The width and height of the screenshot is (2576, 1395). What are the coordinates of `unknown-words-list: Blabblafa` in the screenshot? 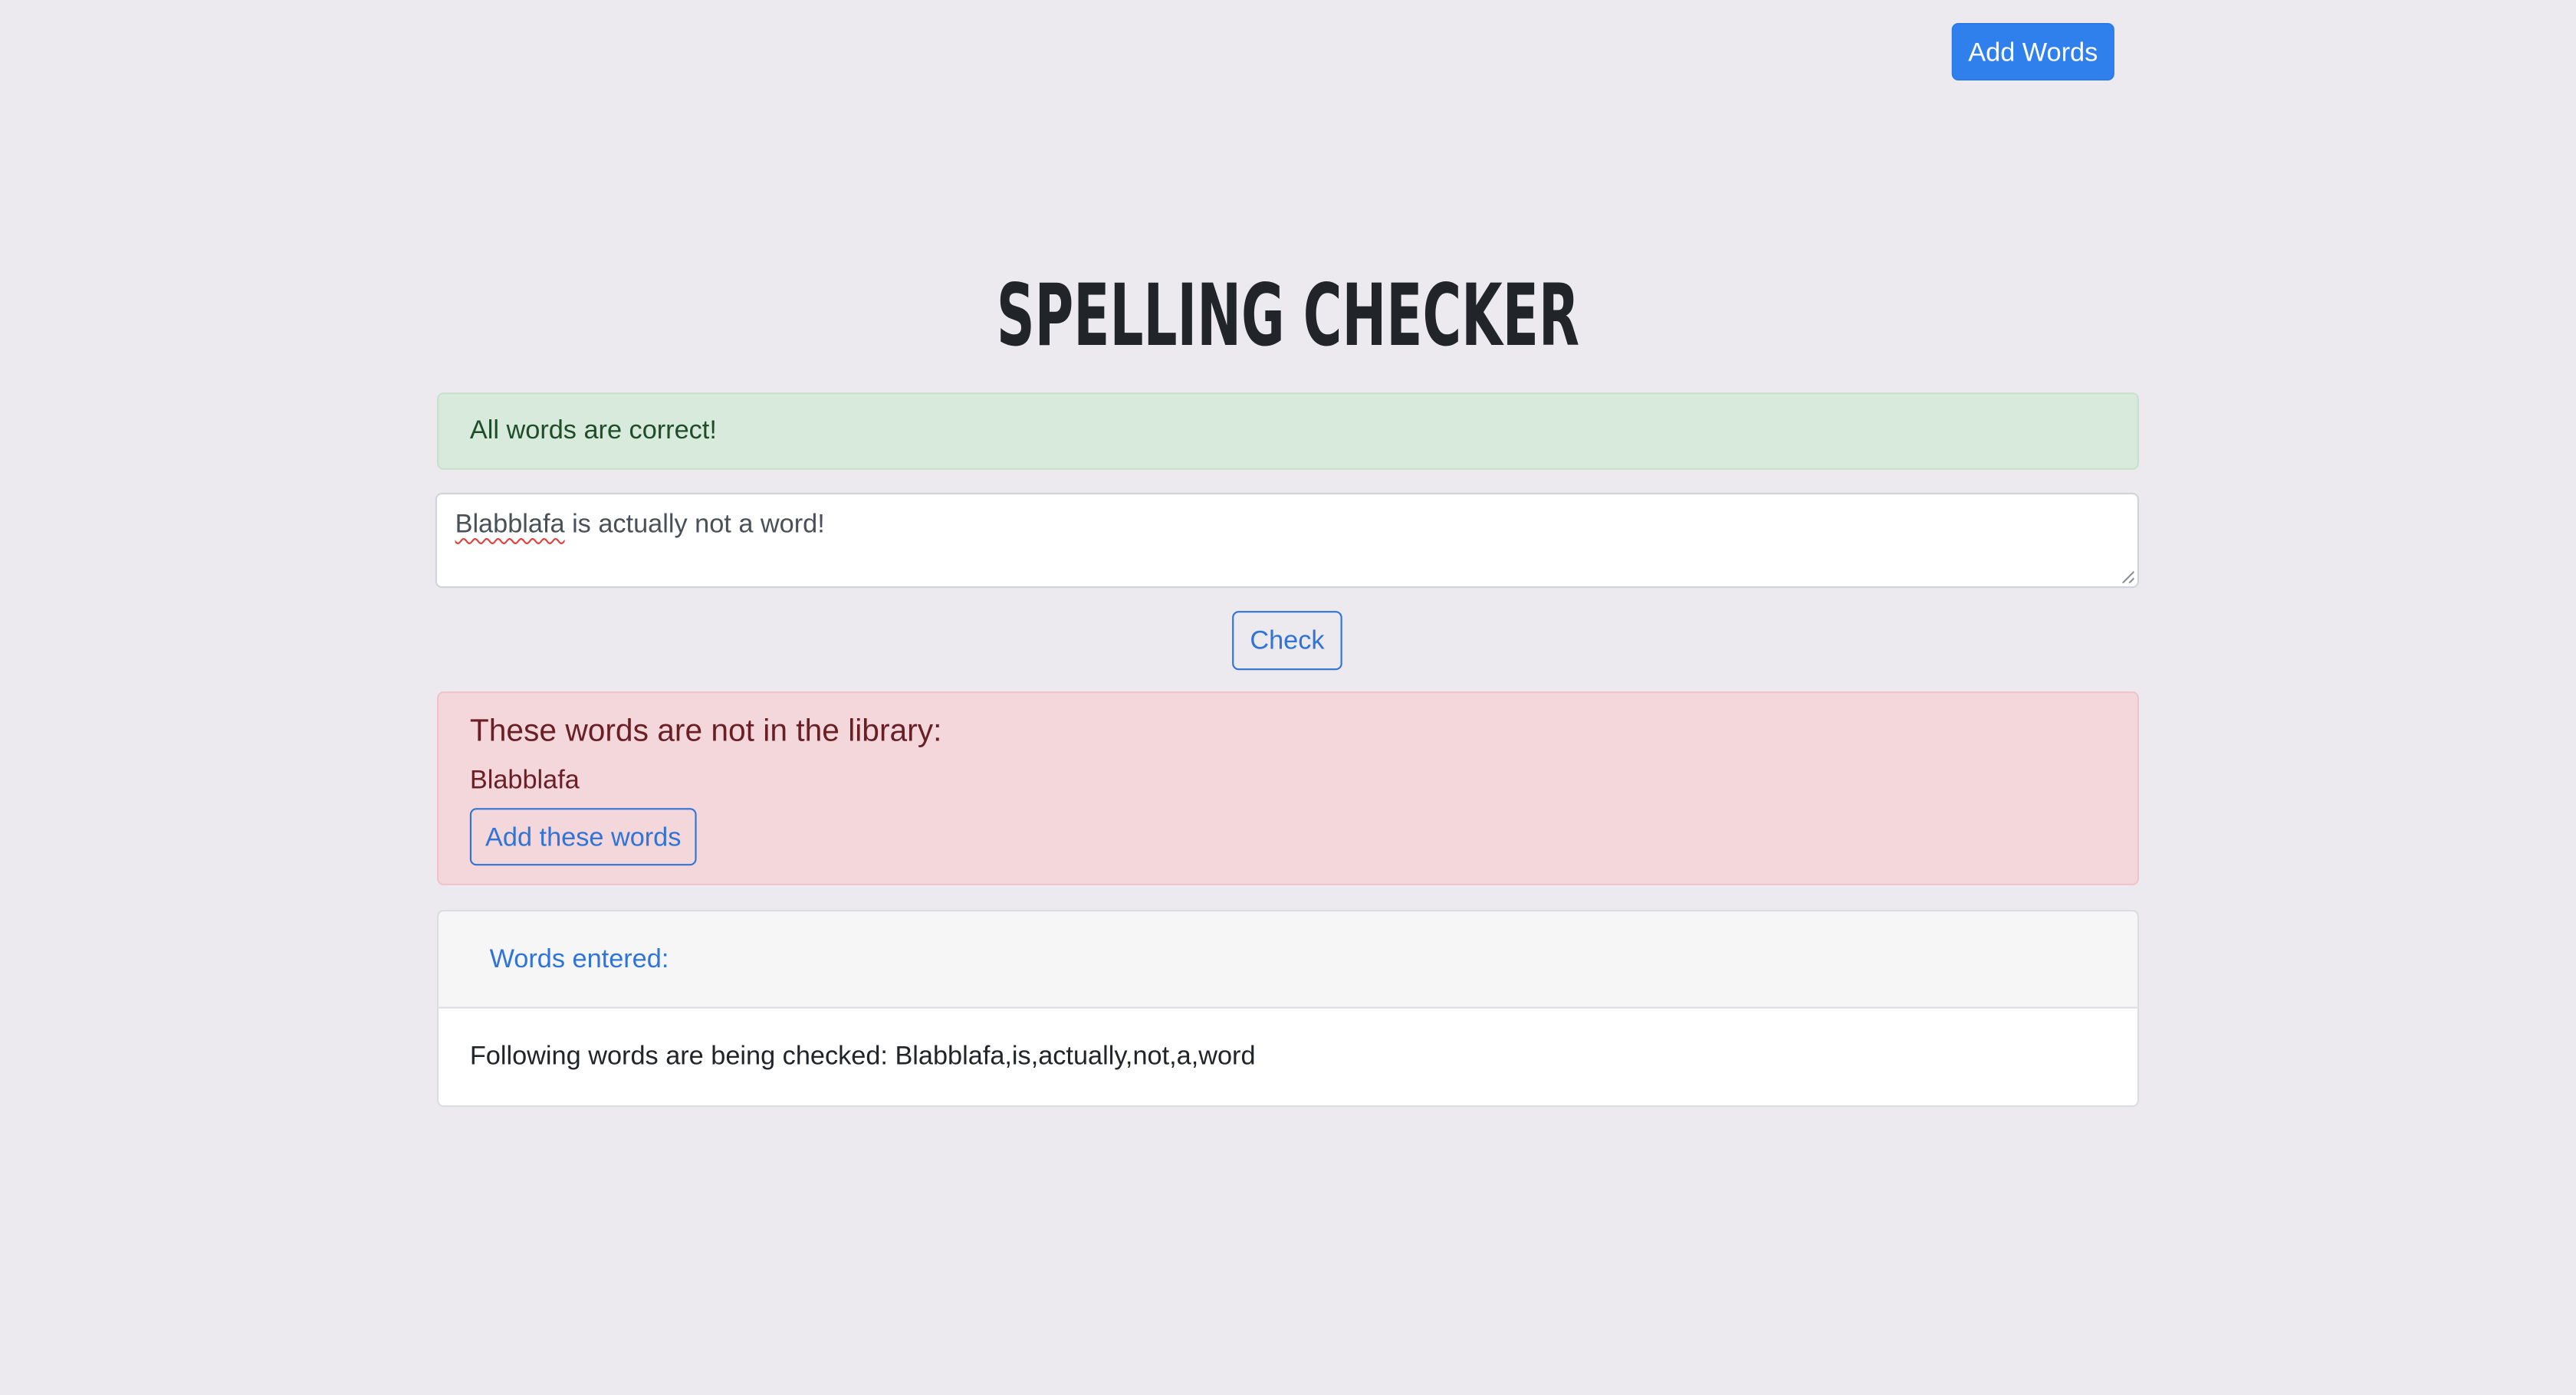 It's located at (525, 781).